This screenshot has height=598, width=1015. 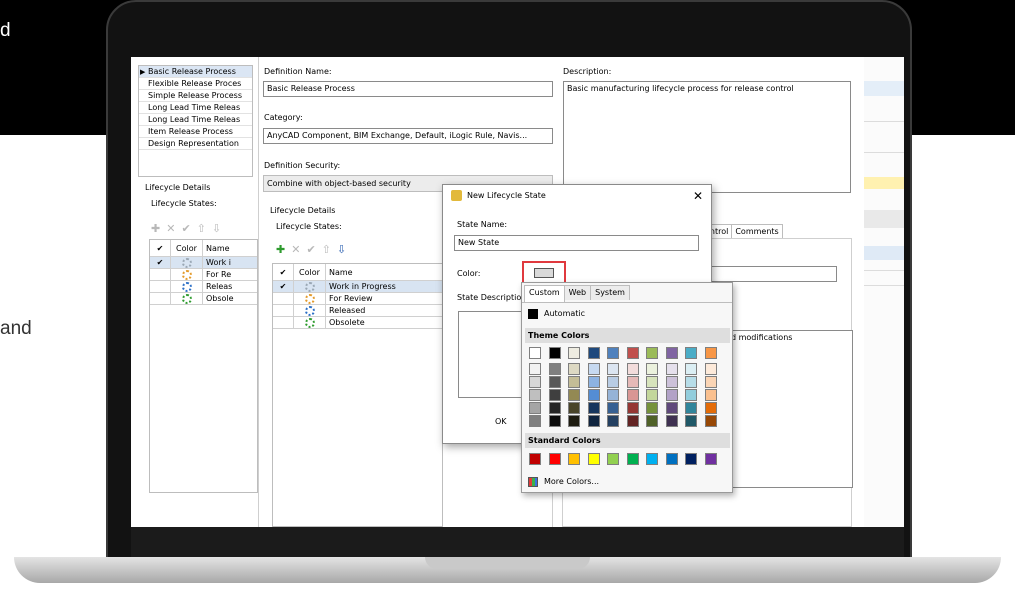 I want to click on tab-custom: Custom, so click(x=544, y=293).